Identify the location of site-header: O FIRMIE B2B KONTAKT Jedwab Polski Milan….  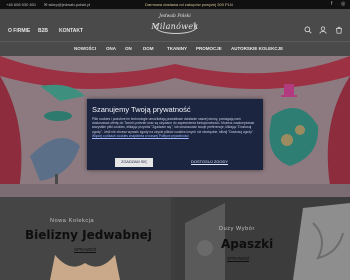
(175, 25).